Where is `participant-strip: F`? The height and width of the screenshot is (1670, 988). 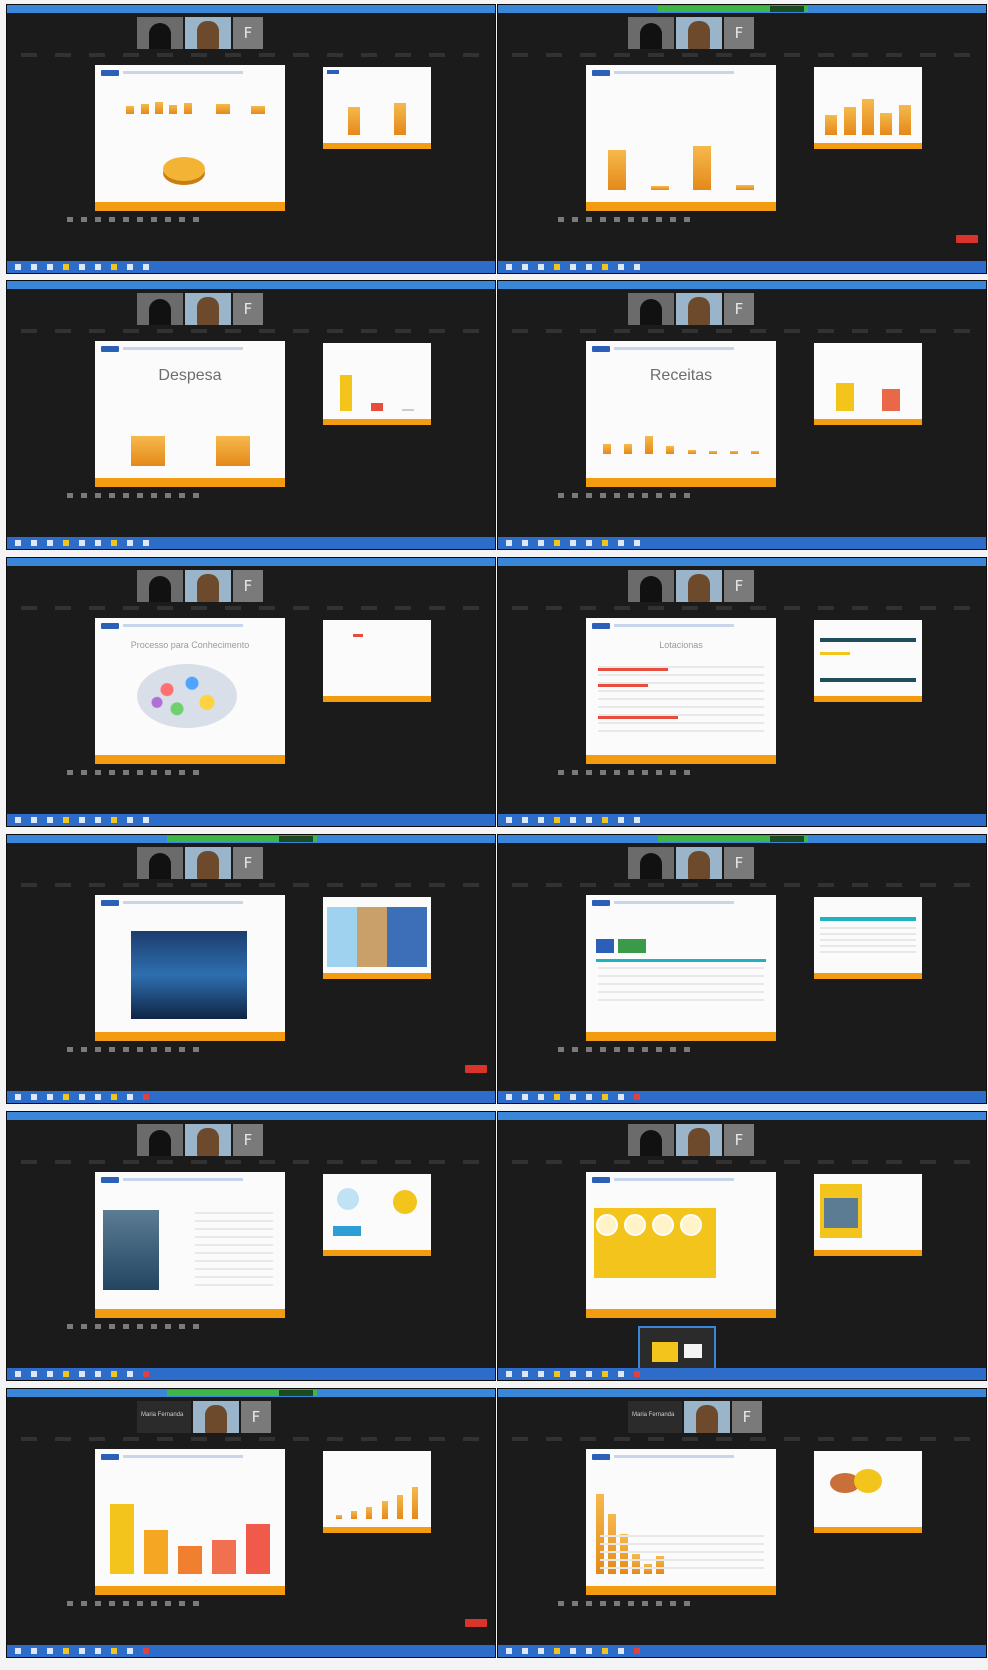
participant-strip: F is located at coordinates (200, 33).